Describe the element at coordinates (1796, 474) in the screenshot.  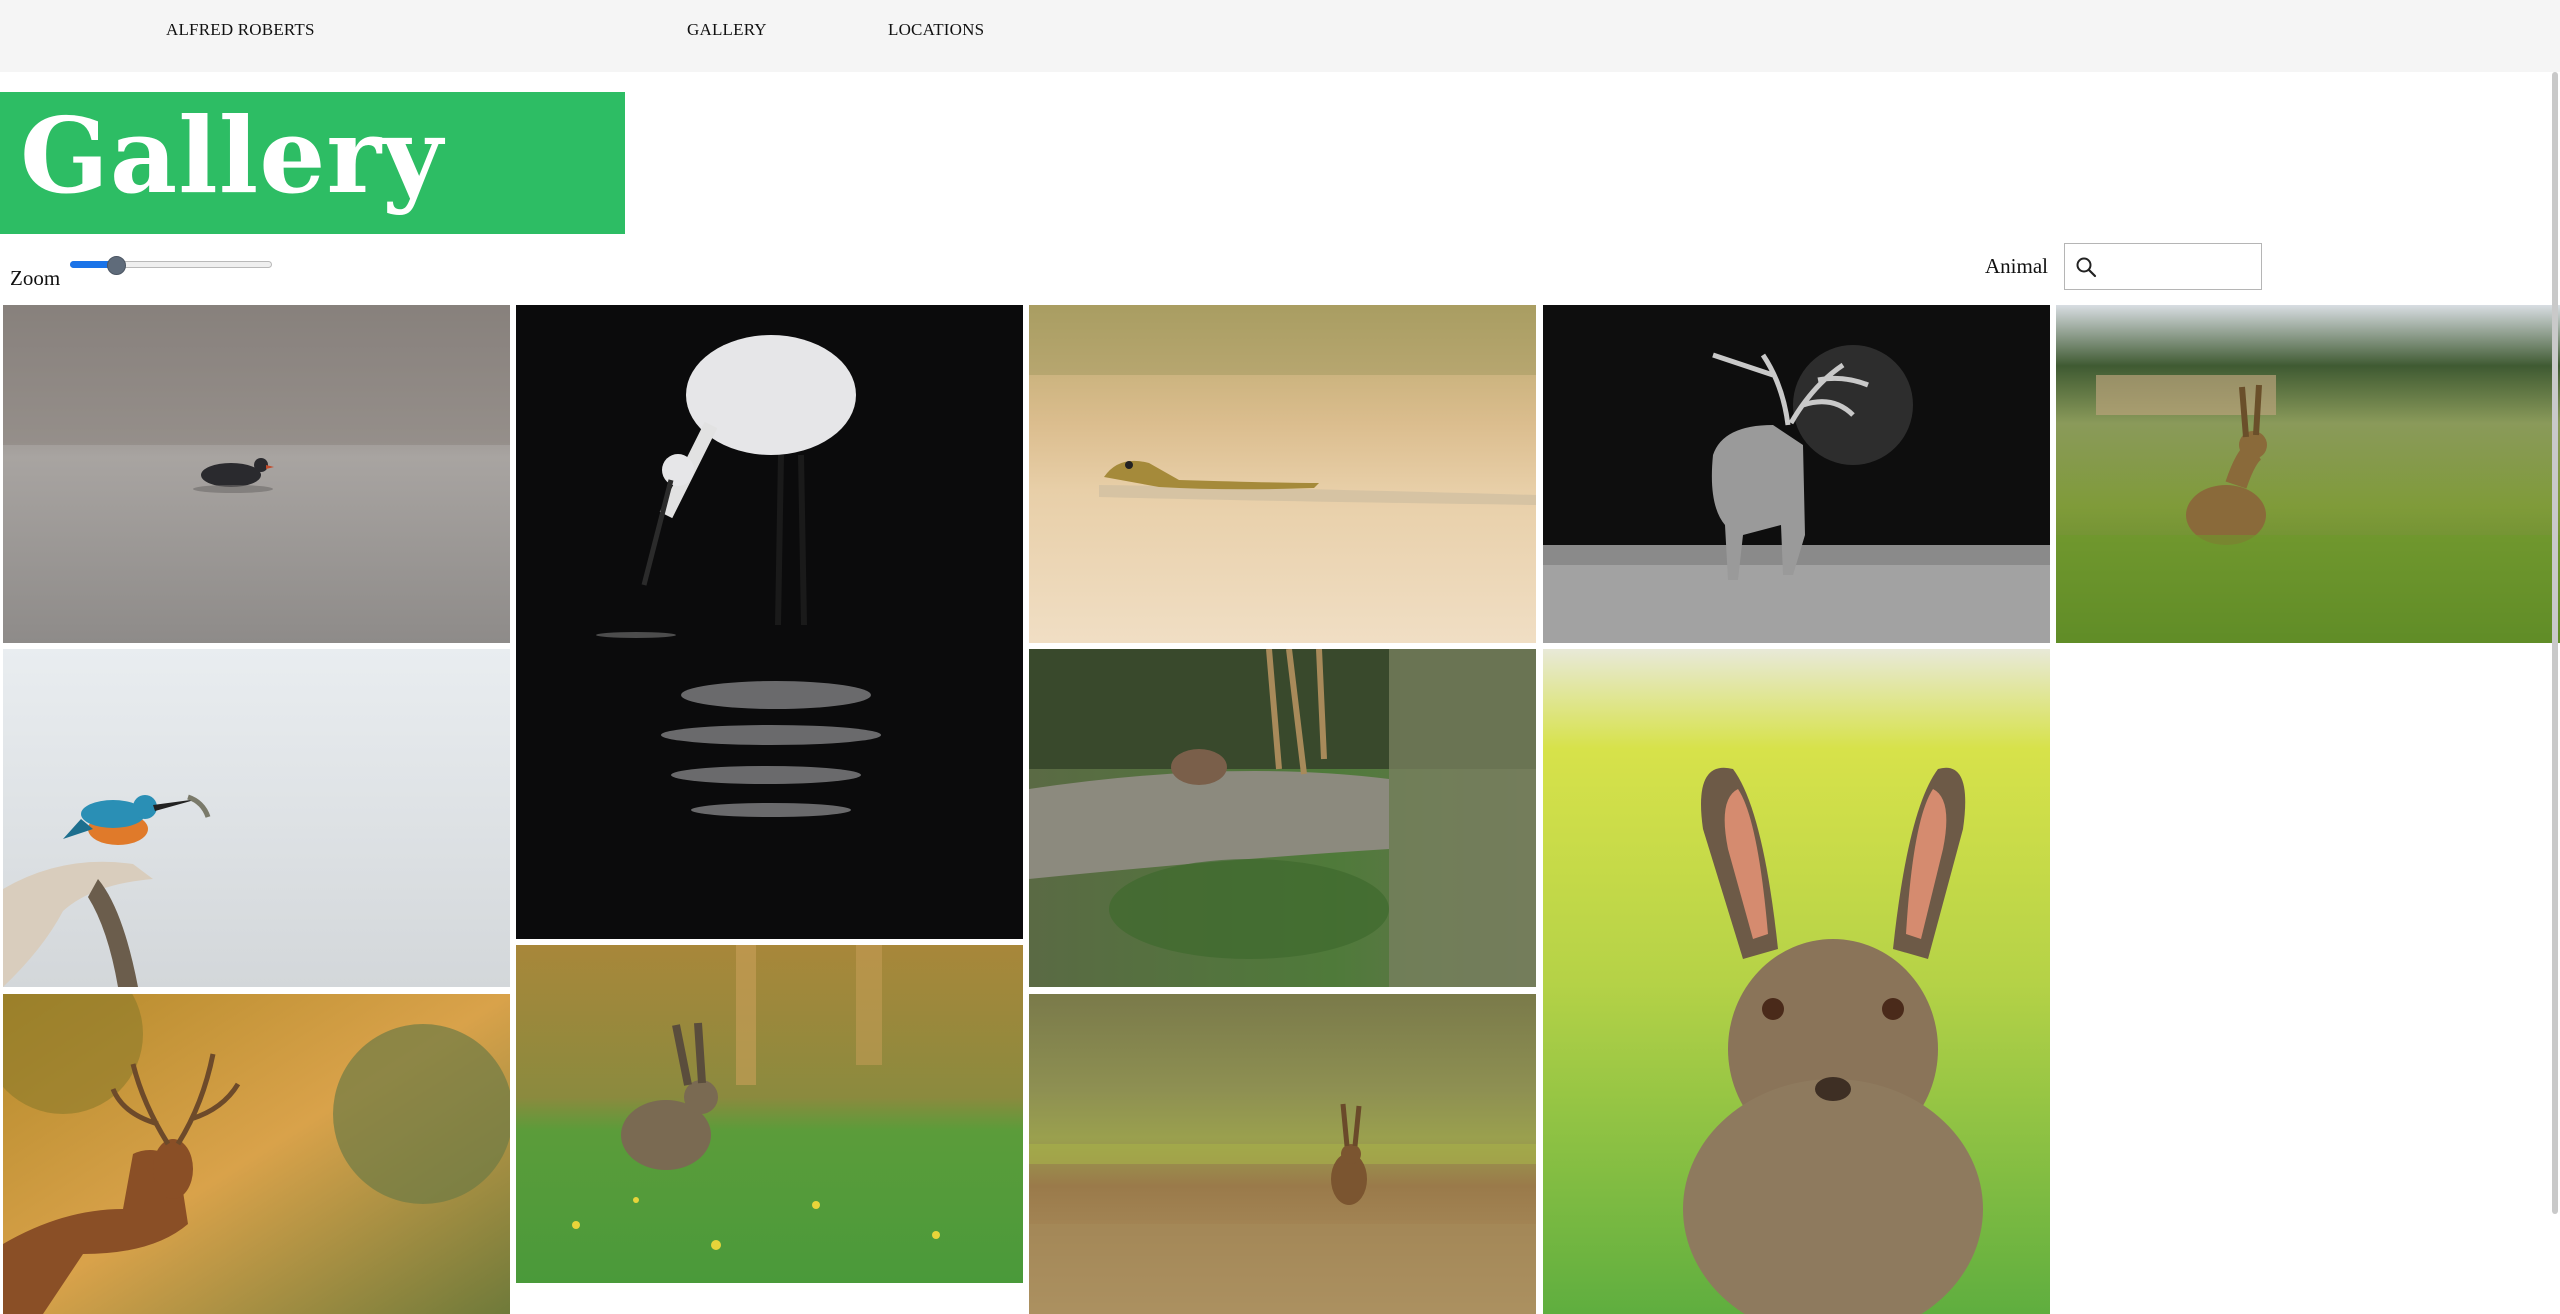
I see `photo-stag-bw` at that location.